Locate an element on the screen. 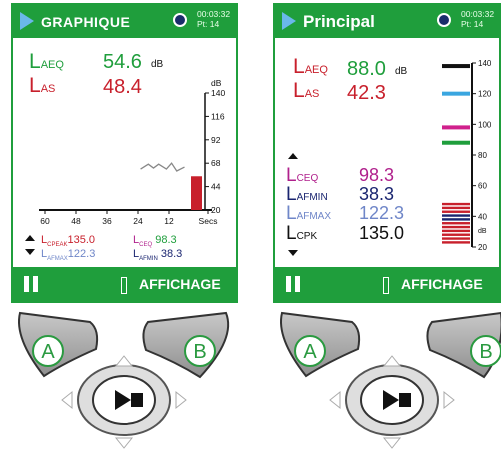 The height and width of the screenshot is (455, 501). softkey-a-left: A is located at coordinates (58, 344).